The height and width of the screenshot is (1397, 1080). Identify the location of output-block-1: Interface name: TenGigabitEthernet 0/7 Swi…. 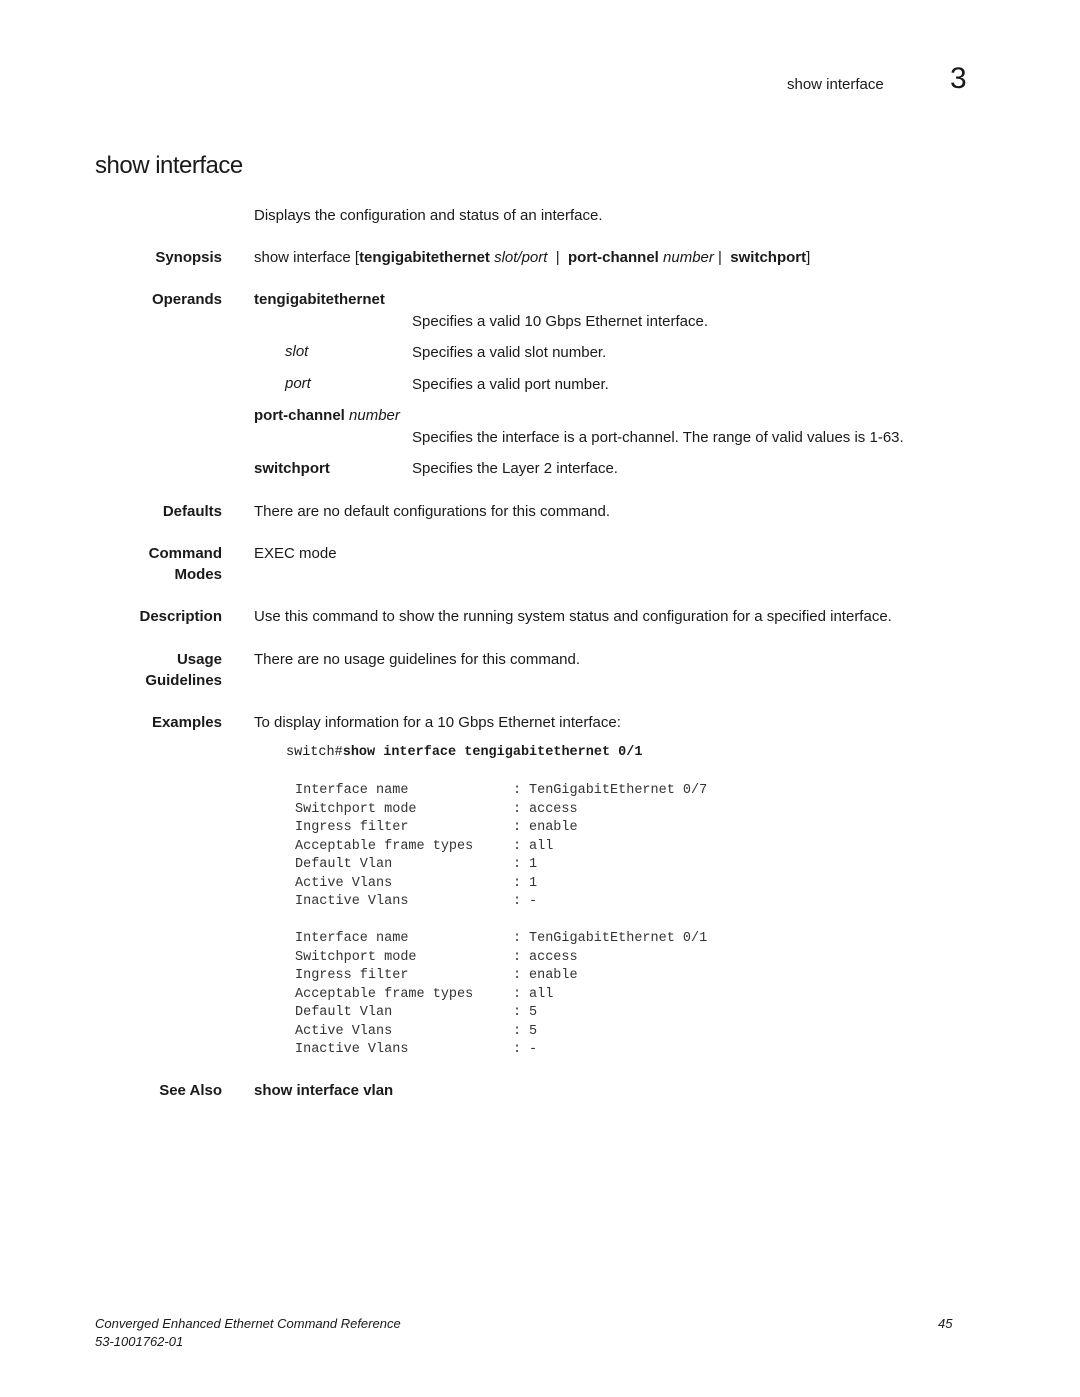
(501, 847).